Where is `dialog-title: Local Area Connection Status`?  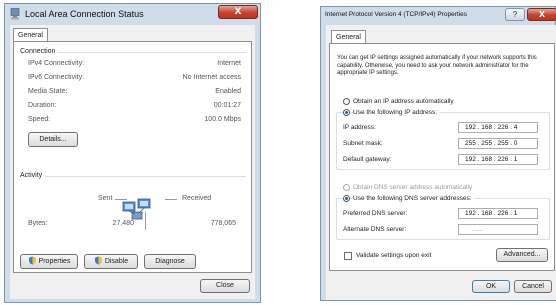 dialog-title: Local Area Connection Status is located at coordinates (84, 14).